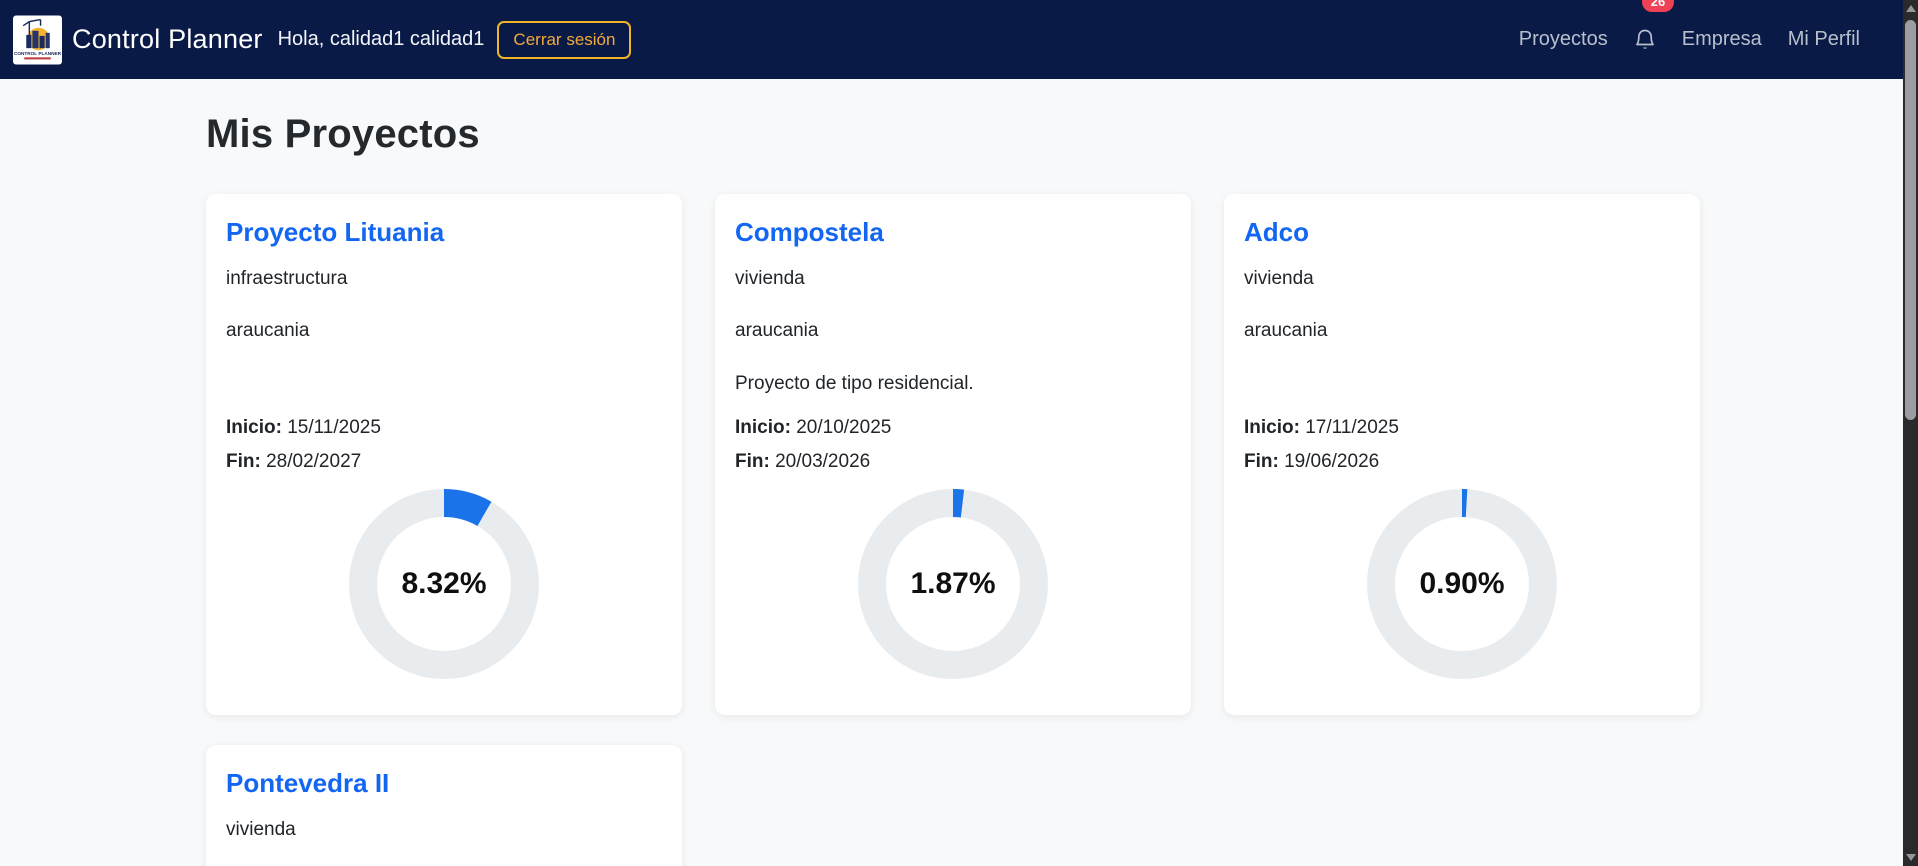 This screenshot has height=866, width=1918. What do you see at coordinates (287, 278) in the screenshot?
I see `project-type: infraestructura` at bounding box center [287, 278].